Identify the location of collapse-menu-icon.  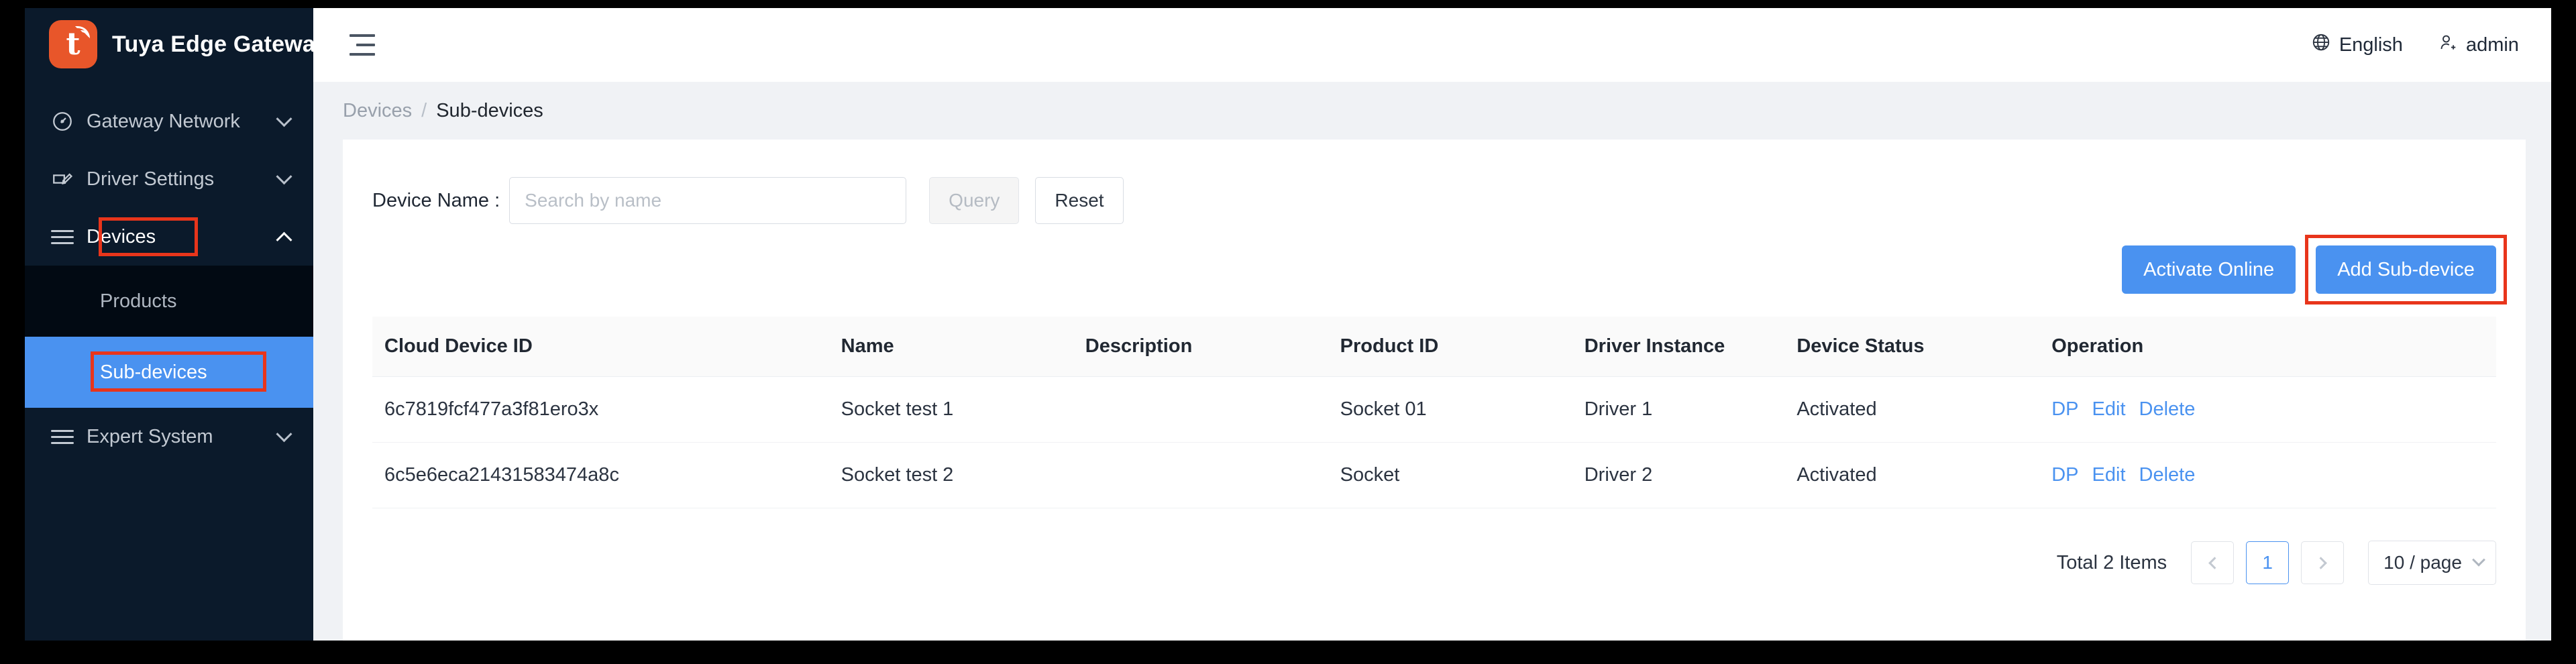
(359, 45).